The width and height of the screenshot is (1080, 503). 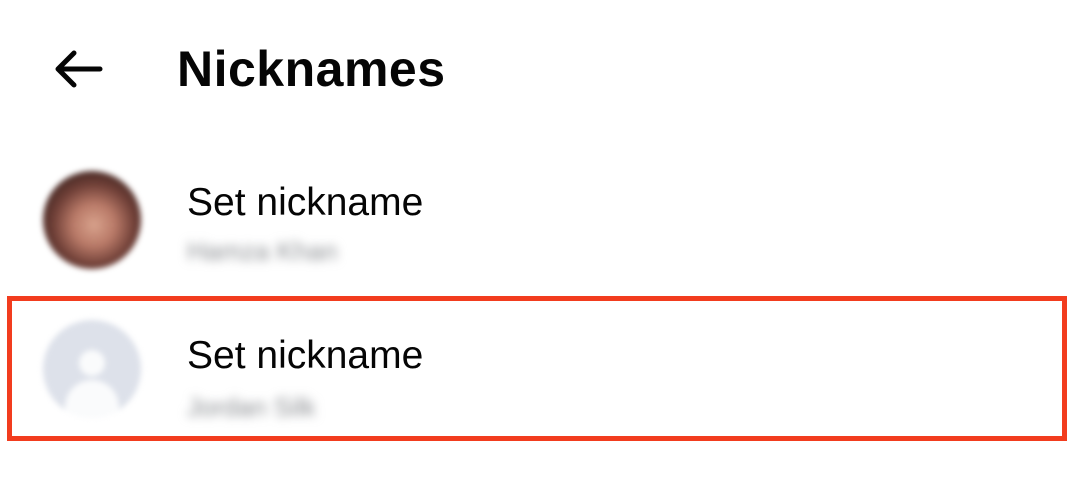 I want to click on back-button, so click(x=78, y=69).